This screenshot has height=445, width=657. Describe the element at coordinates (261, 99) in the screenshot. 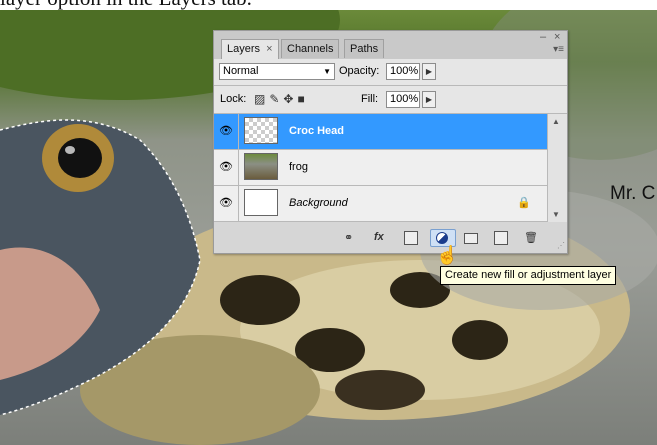

I see `lock-transparent-icon: ▨` at that location.